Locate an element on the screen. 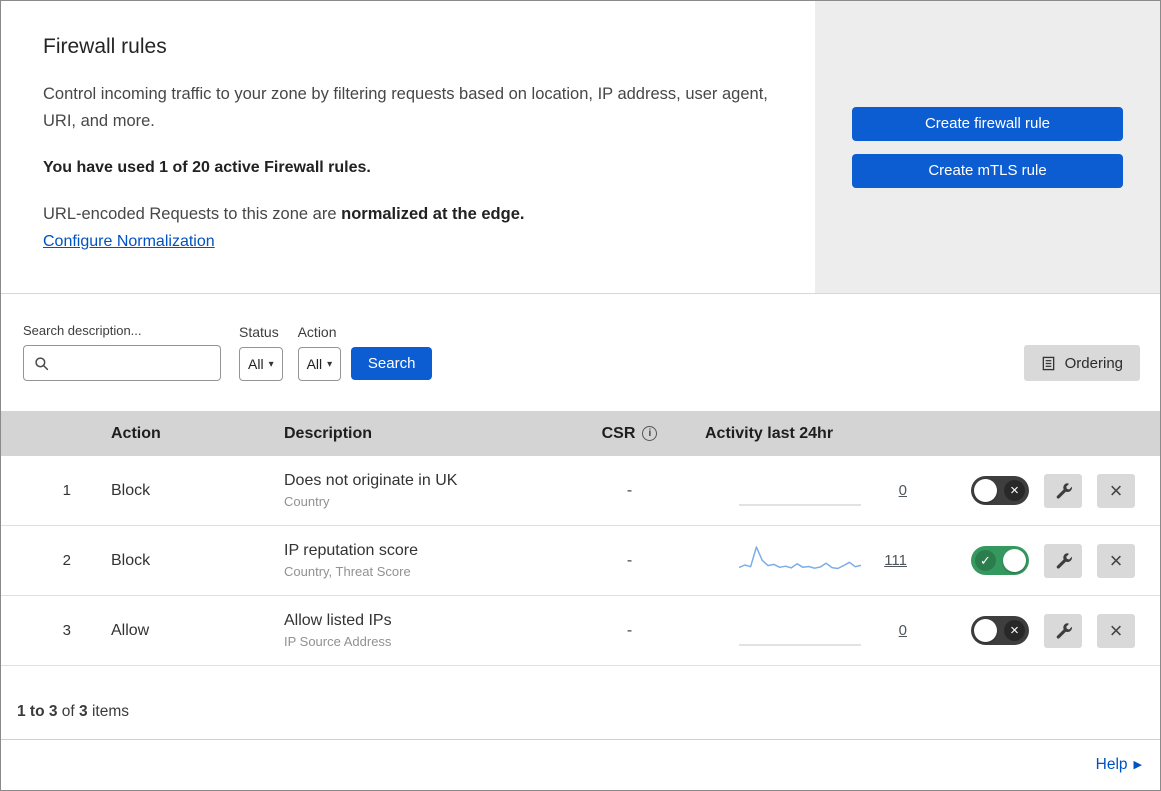 The height and width of the screenshot is (791, 1161). csr-column-label: CSR is located at coordinates (618, 433).